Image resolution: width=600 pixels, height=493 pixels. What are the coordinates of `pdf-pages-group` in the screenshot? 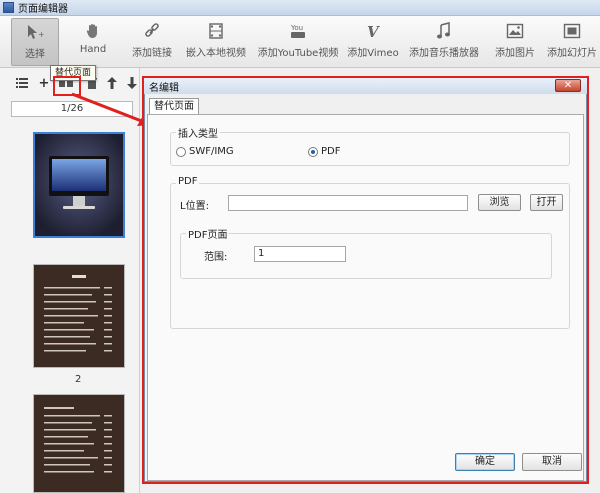 It's located at (366, 256).